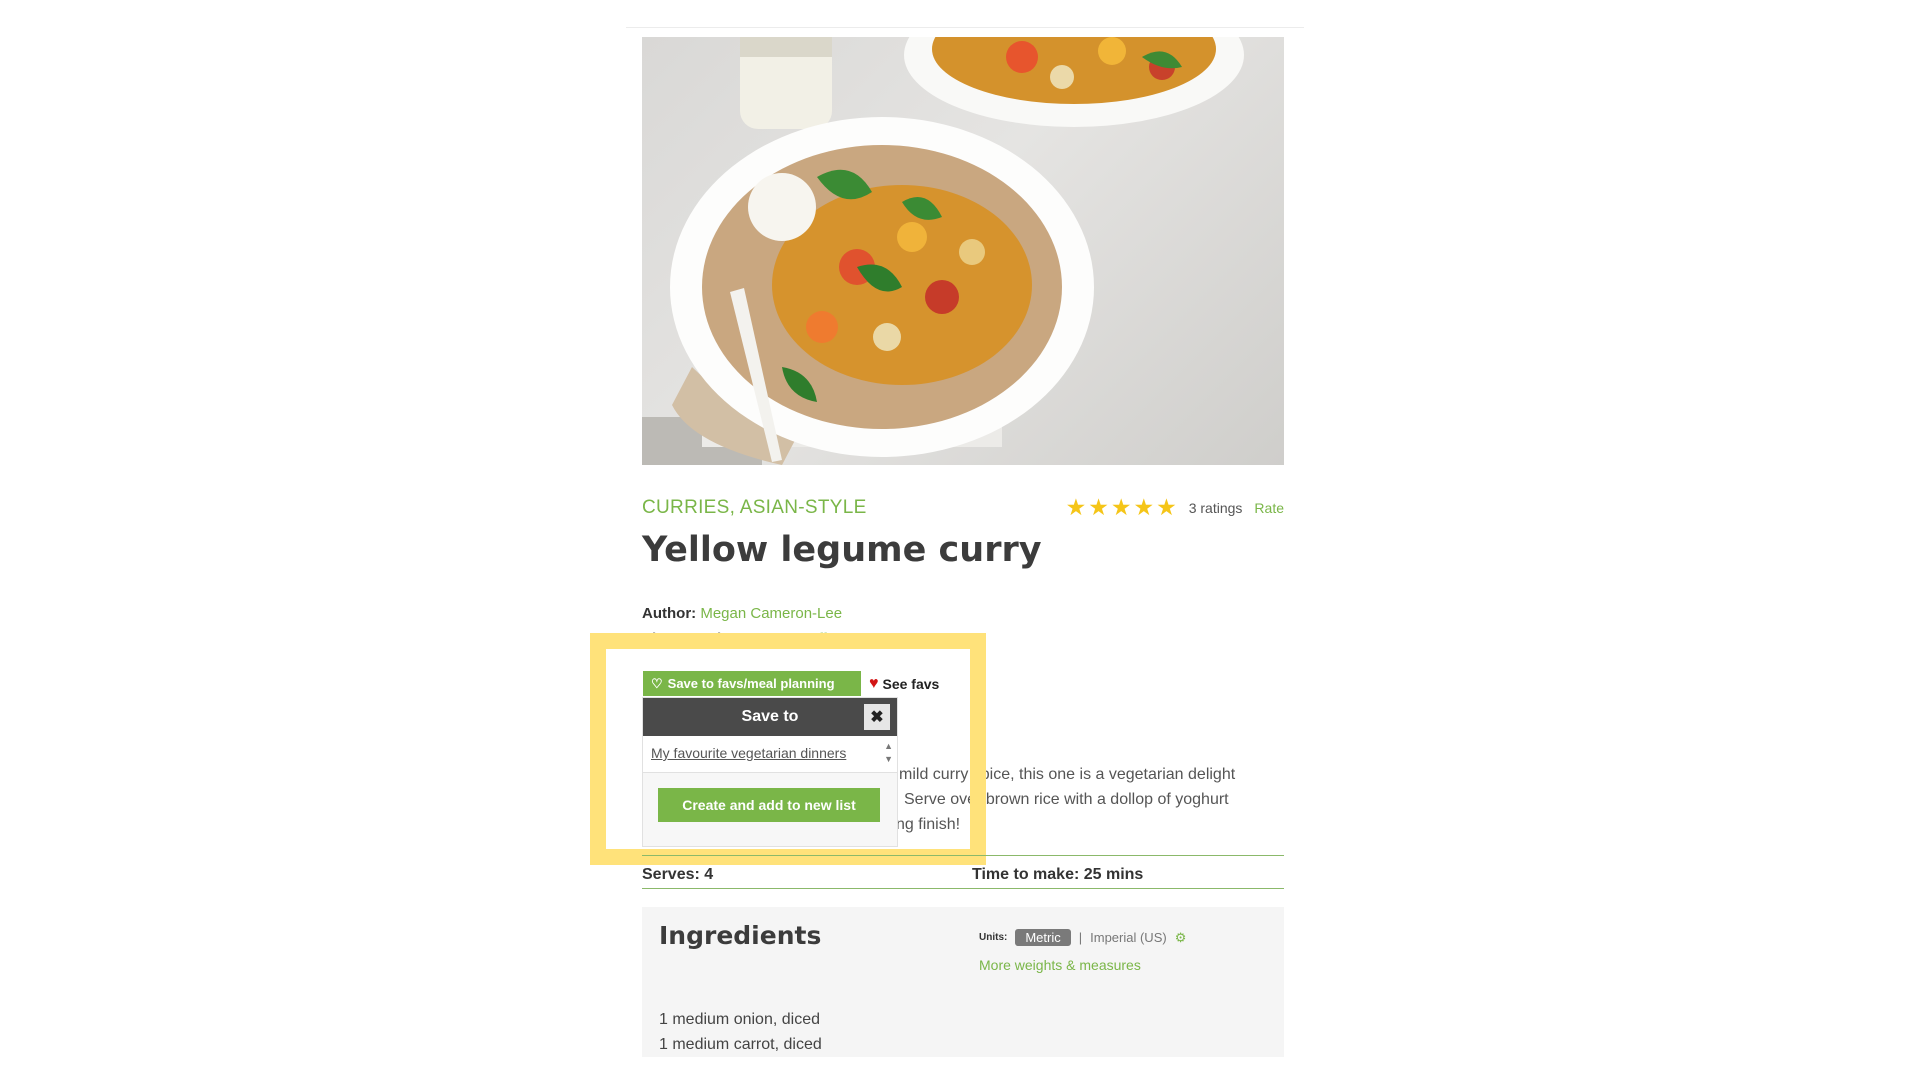  What do you see at coordinates (993, 937) in the screenshot?
I see `units-label: Units:` at bounding box center [993, 937].